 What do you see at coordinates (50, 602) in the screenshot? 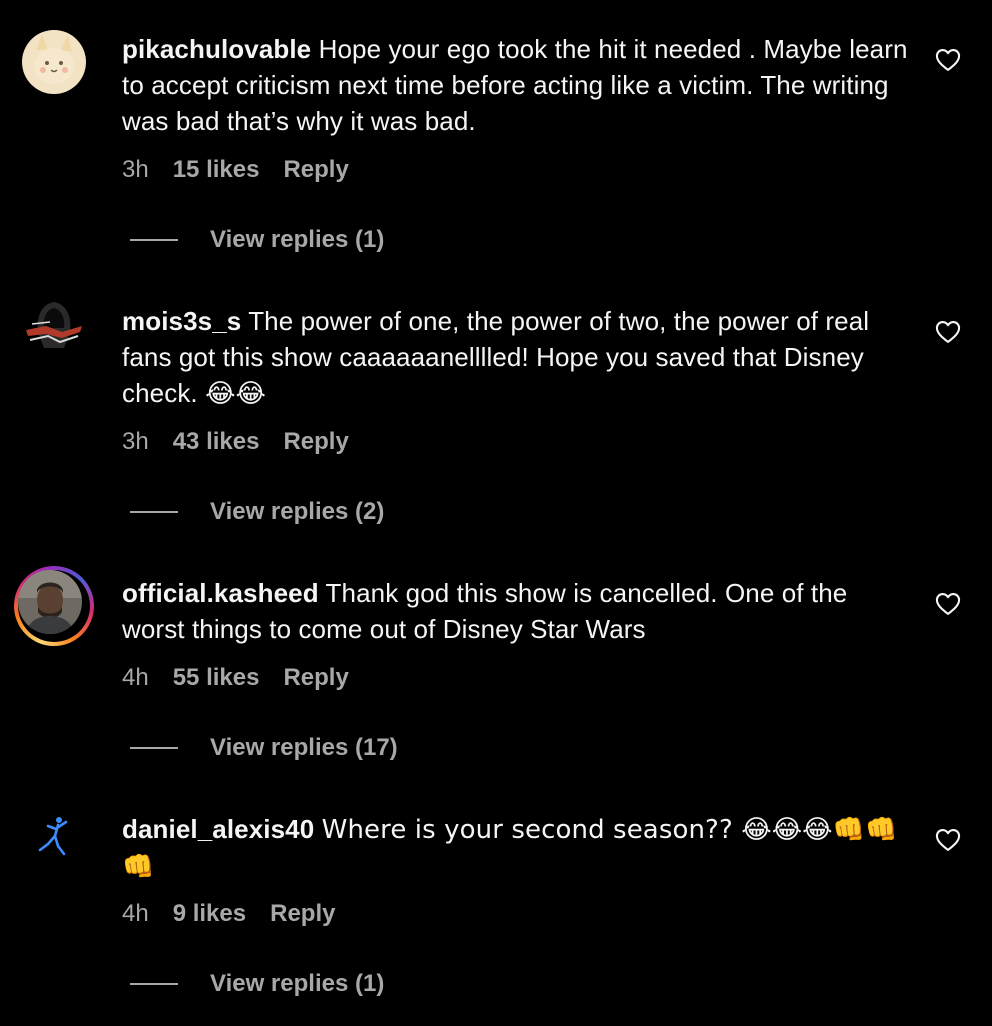
I see `portrait-avatar-icon` at bounding box center [50, 602].